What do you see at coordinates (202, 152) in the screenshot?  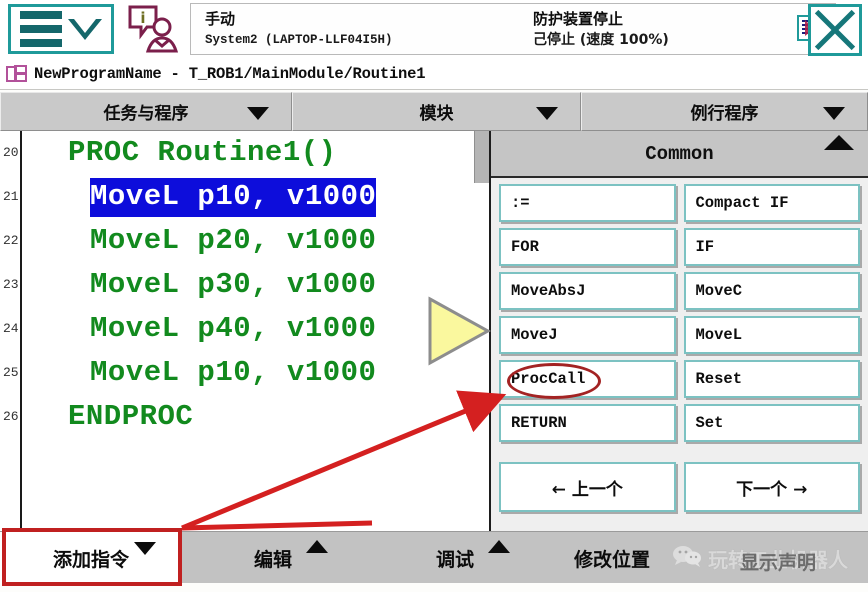 I see `code-line-text: PROC Routine1()` at bounding box center [202, 152].